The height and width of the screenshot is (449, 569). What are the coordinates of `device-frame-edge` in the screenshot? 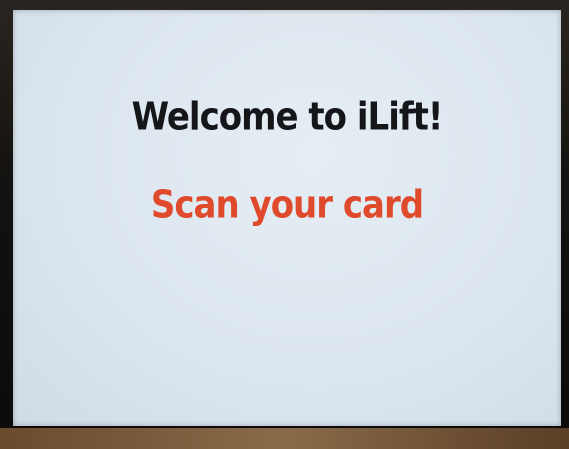 It's located at (284, 438).